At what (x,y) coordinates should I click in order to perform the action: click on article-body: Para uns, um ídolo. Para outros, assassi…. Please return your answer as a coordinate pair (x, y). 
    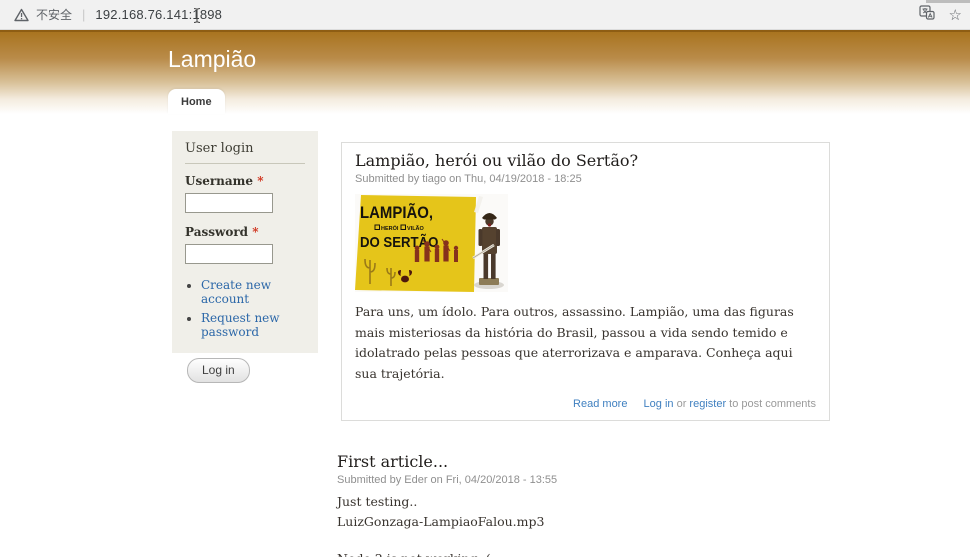
    Looking at the image, I should click on (574, 342).